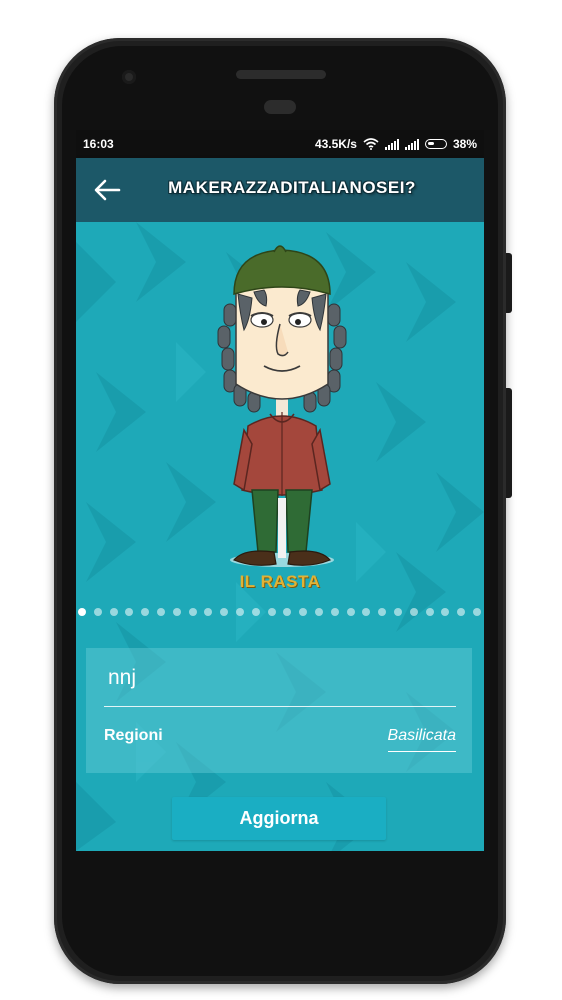  What do you see at coordinates (280, 706) in the screenshot?
I see `name-input-underline` at bounding box center [280, 706].